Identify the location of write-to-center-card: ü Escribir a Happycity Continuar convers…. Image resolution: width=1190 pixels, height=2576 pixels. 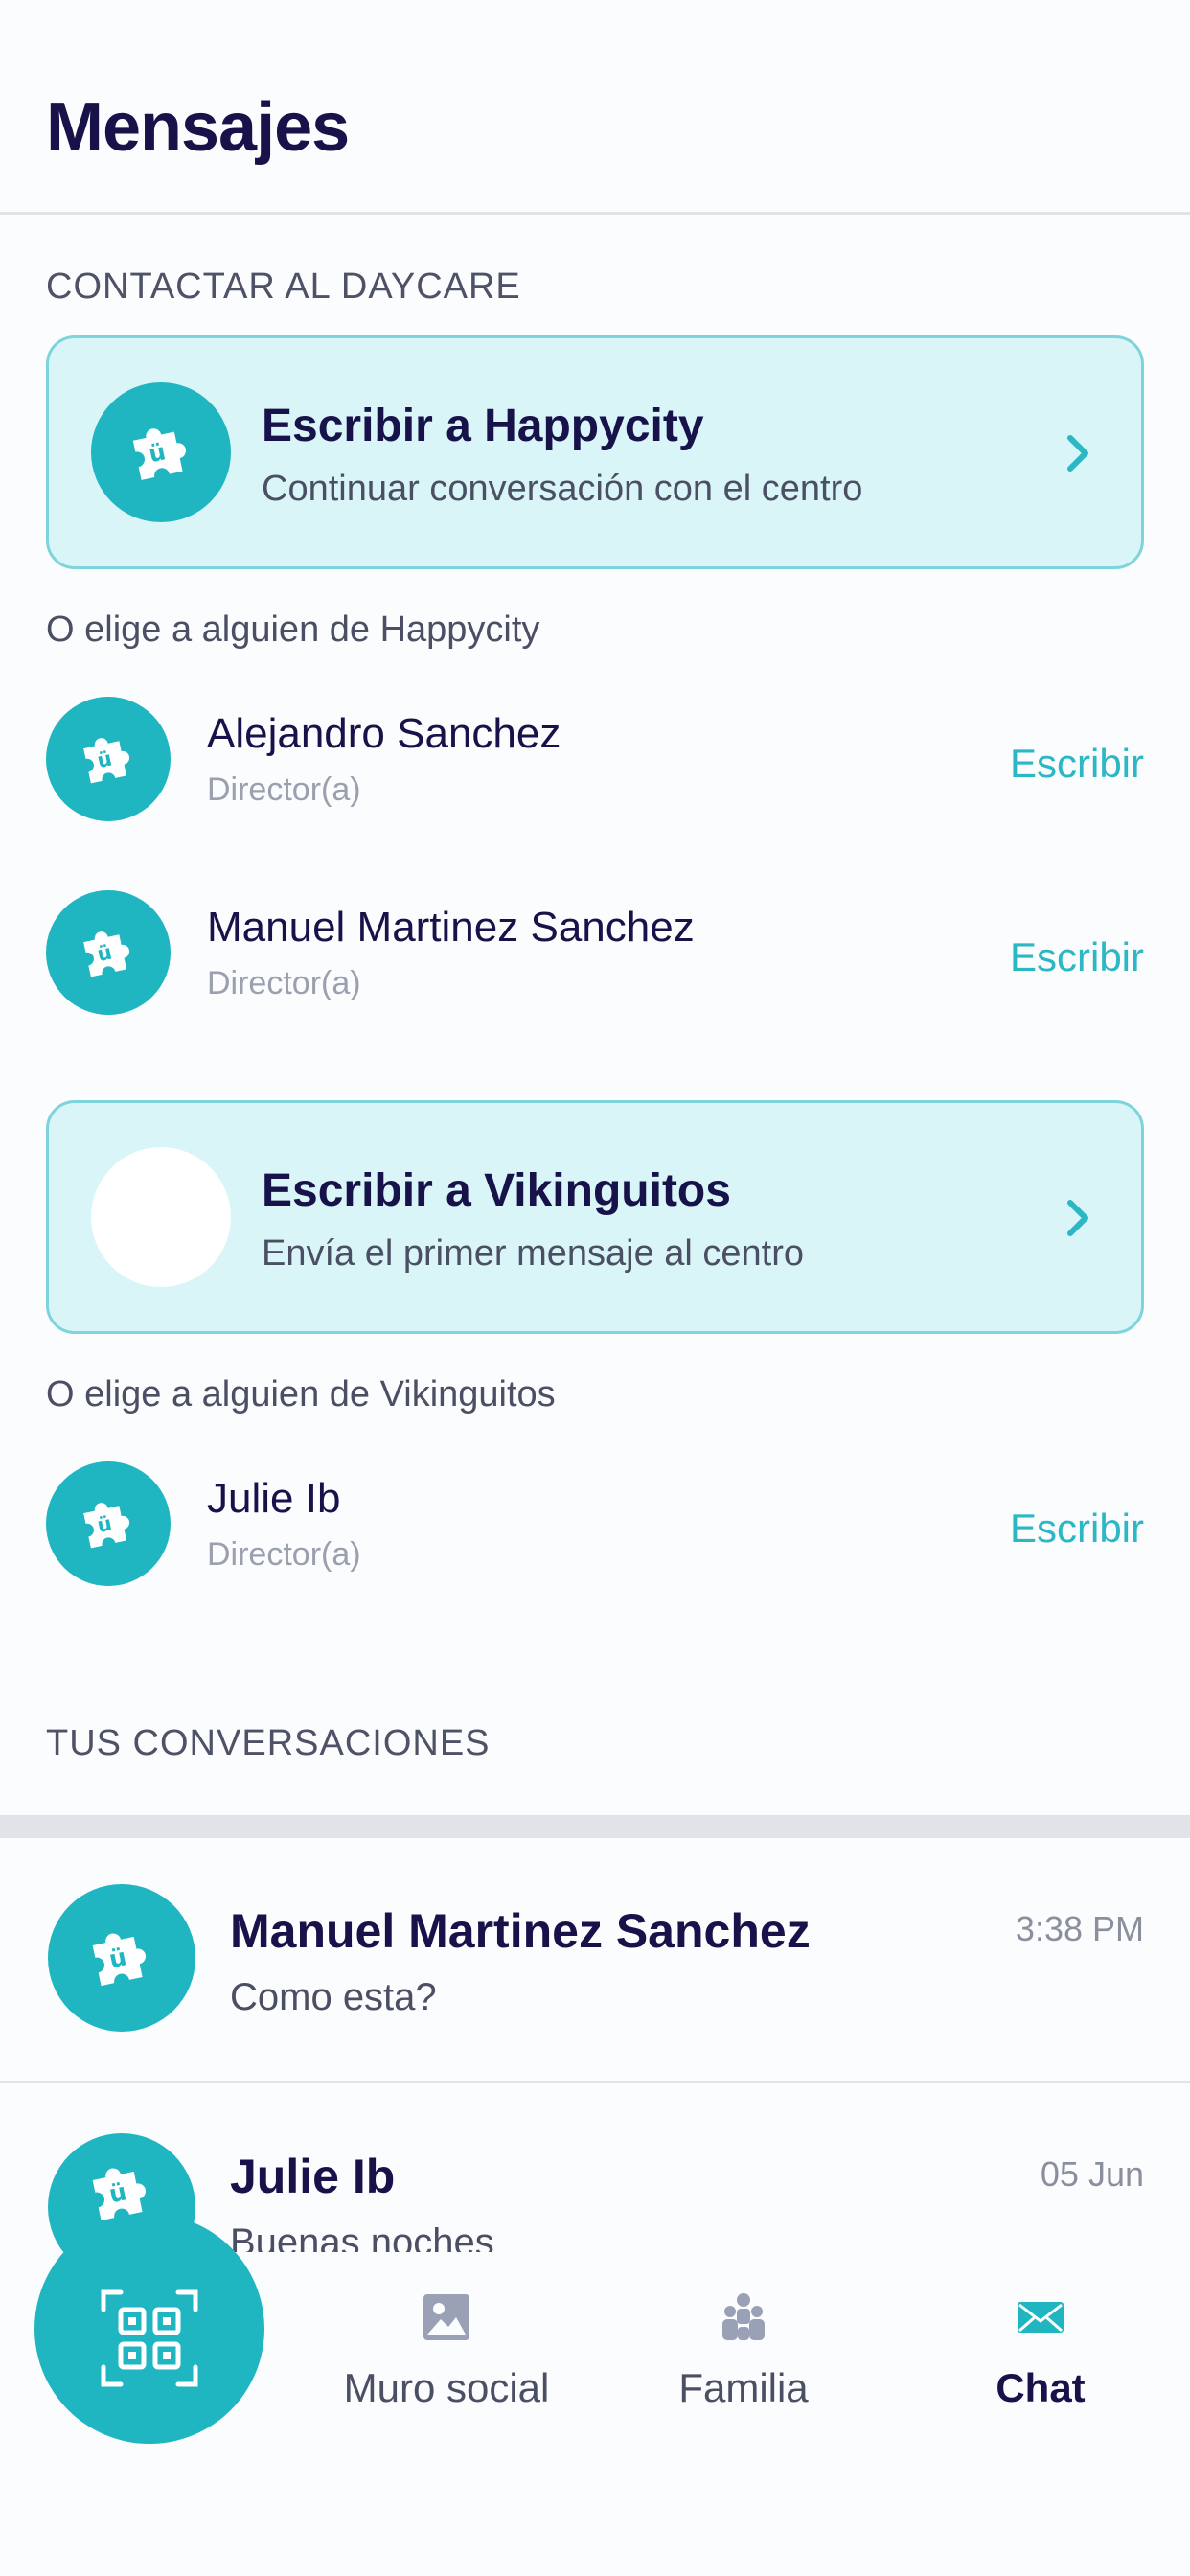
(595, 452).